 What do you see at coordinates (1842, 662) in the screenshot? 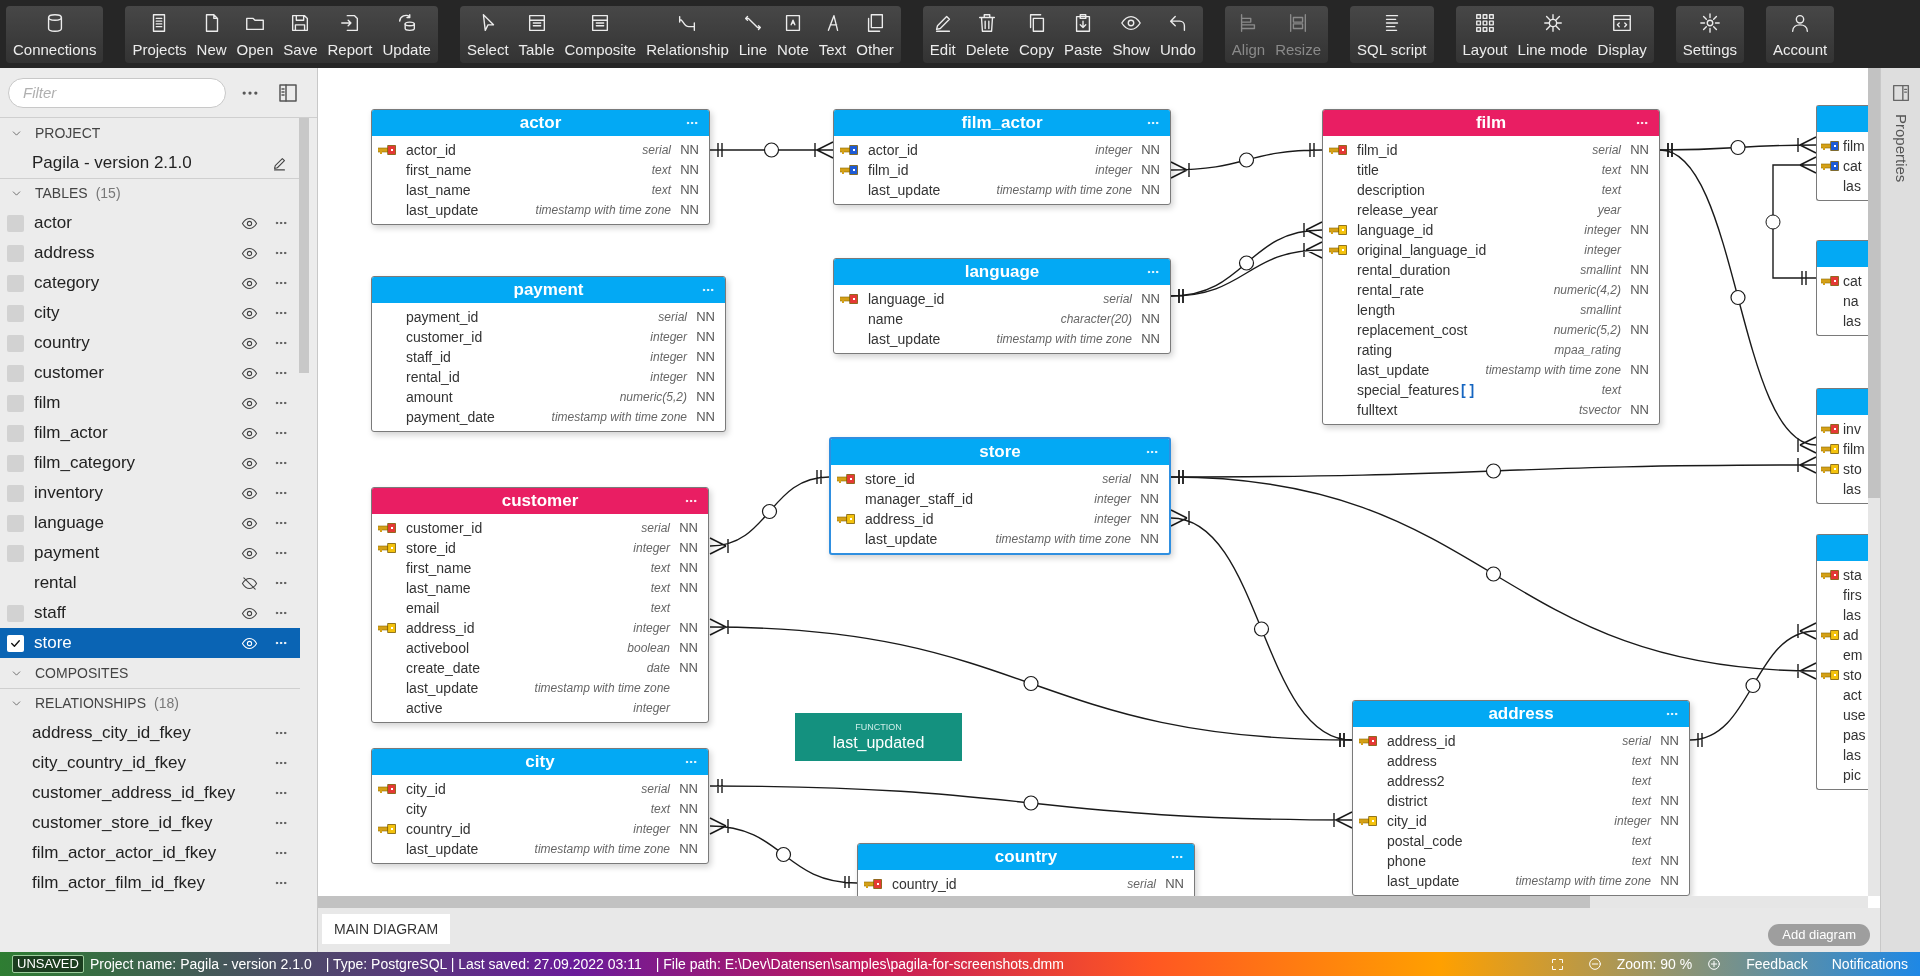
I see `entity-table: sta firs las ad em sto act use pas las pic` at bounding box center [1842, 662].